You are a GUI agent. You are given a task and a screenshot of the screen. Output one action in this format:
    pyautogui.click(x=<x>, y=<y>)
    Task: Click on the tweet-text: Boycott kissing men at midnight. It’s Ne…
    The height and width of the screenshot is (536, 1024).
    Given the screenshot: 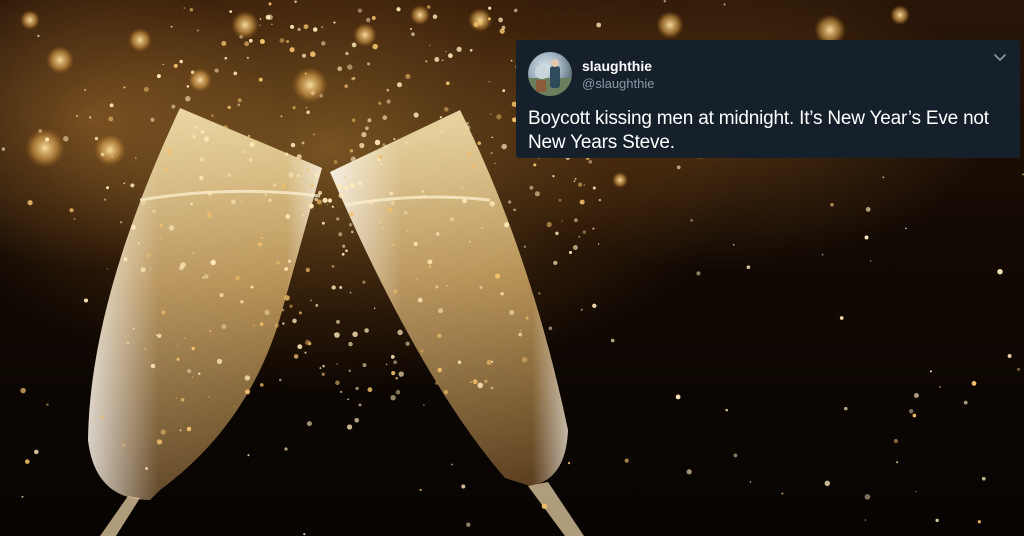 What is the action you would take?
    pyautogui.click(x=758, y=130)
    